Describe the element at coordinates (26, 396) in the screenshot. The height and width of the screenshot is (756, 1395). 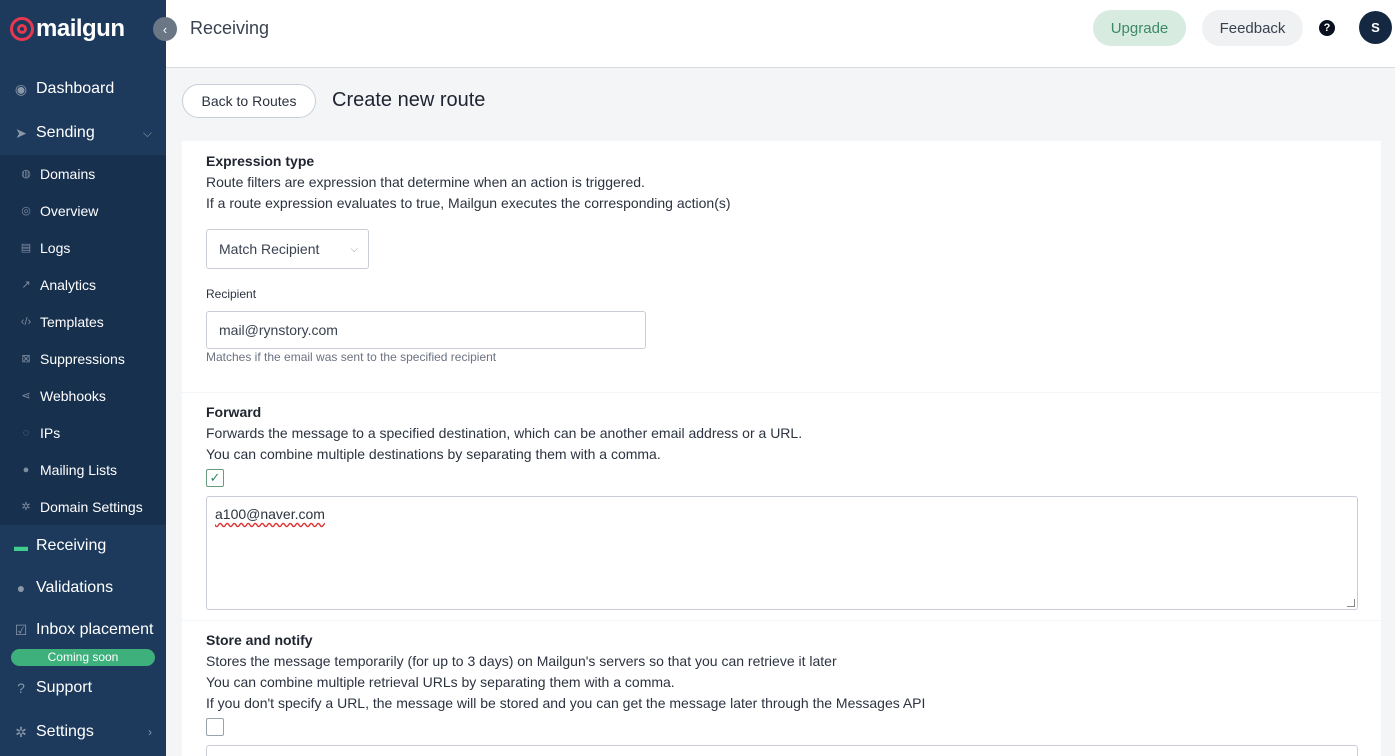
I see `share-icon: ⋖` at that location.